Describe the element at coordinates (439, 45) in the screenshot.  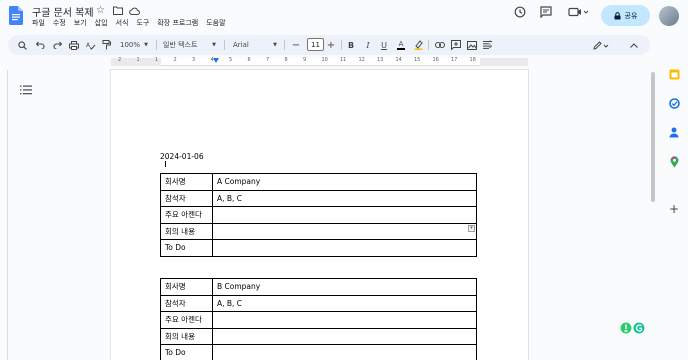
I see `insert-link-icon` at that location.